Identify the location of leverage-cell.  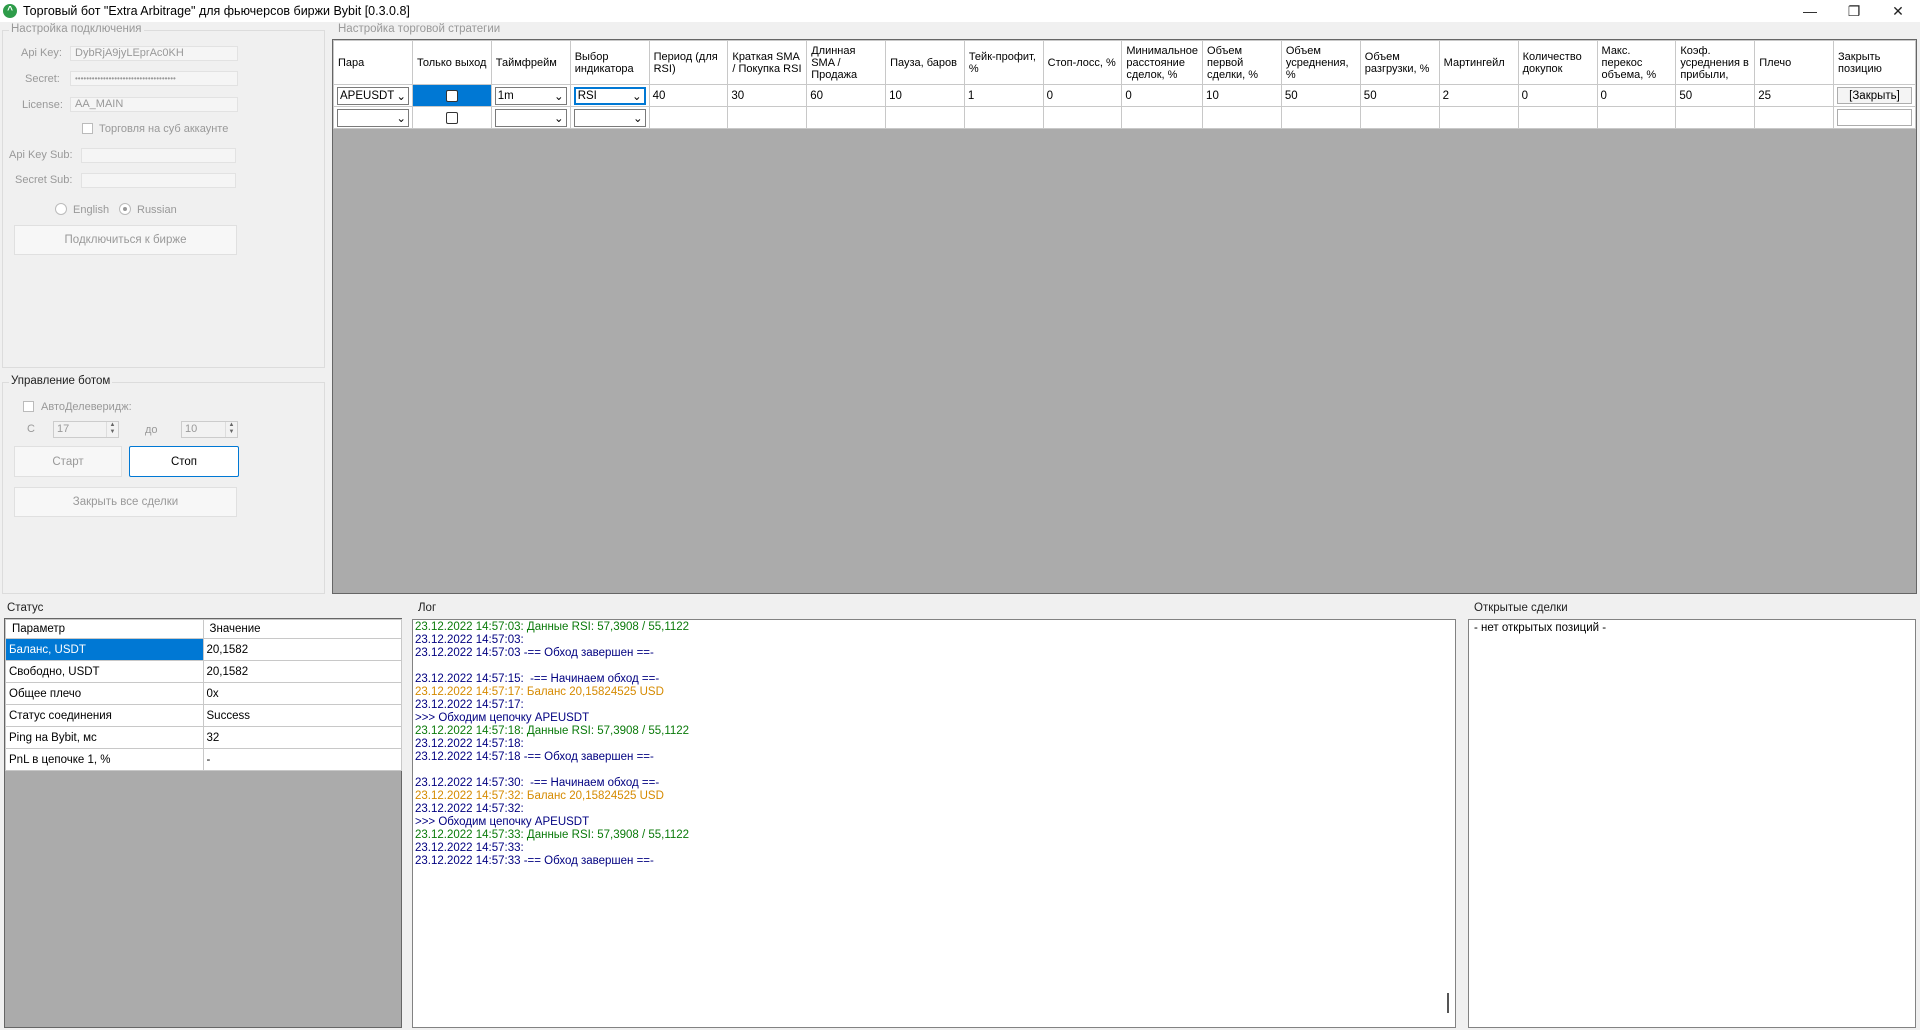
(1794, 117).